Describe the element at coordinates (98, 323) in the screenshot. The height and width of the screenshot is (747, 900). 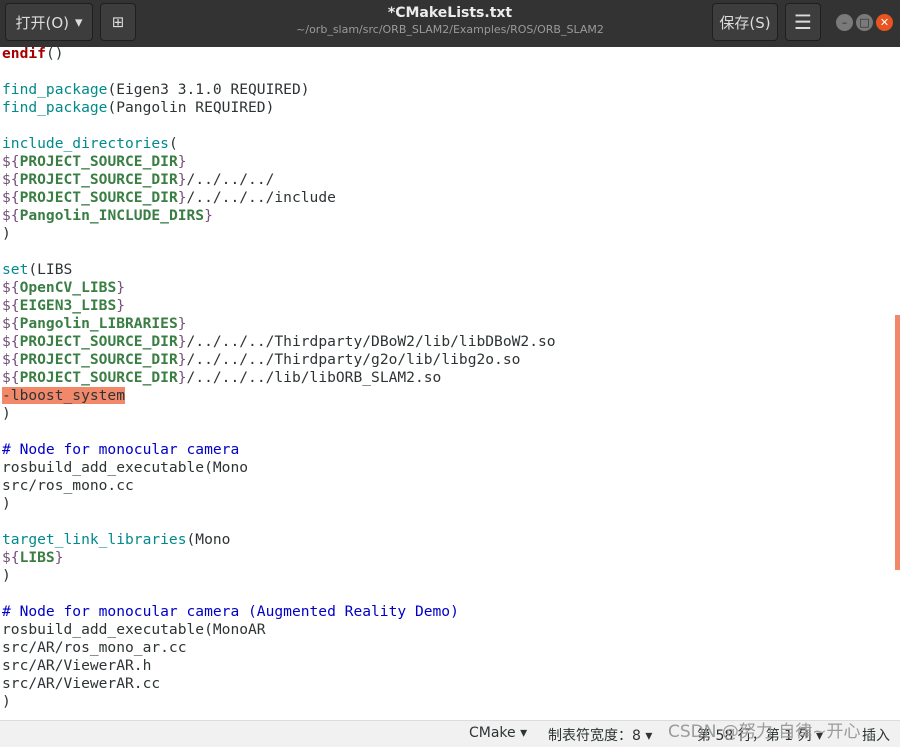
I see `code-token: Pangolin_LIBRARIES` at that location.